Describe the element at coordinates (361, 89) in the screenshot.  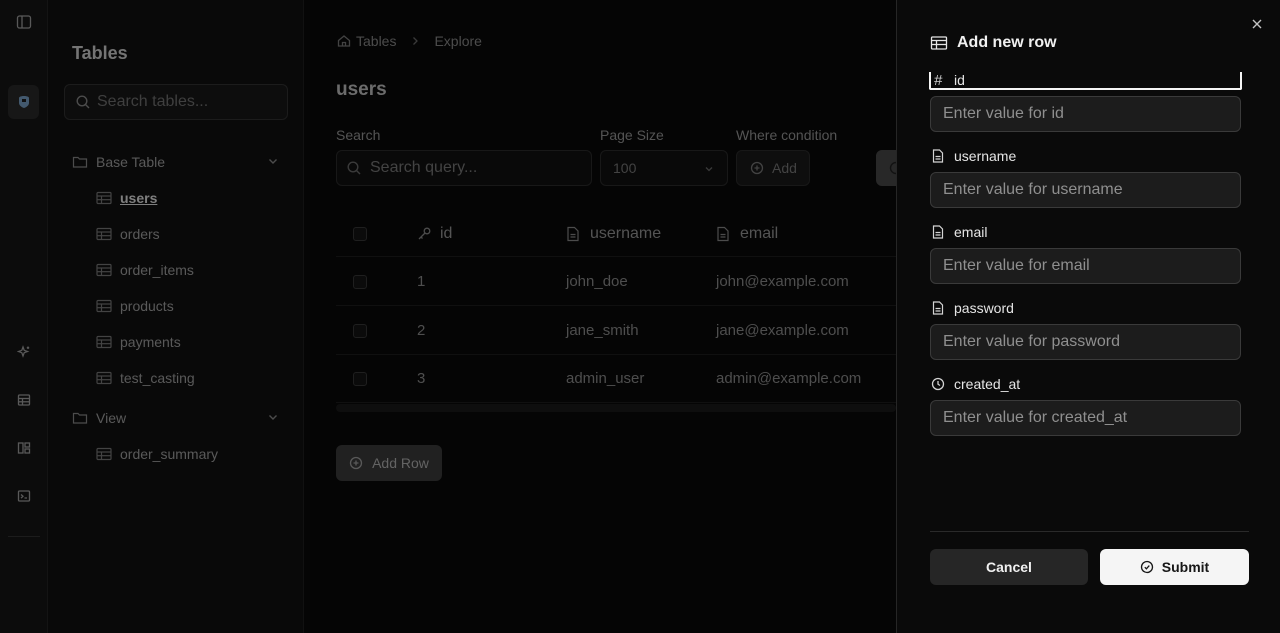
I see `page-title: users` at that location.